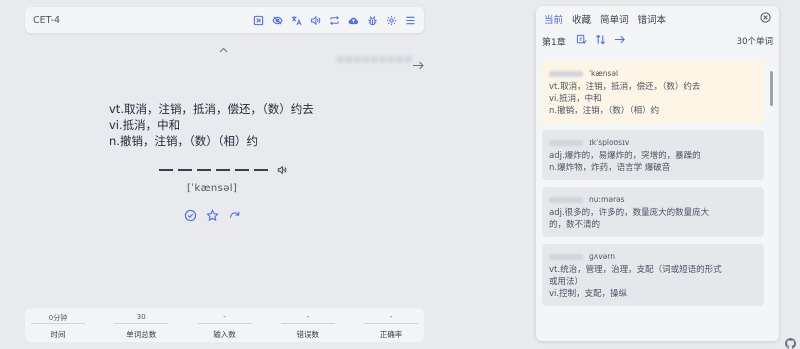  Describe the element at coordinates (374, 60) in the screenshot. I see `next-word-preview: ■■■■■■■■■` at that location.